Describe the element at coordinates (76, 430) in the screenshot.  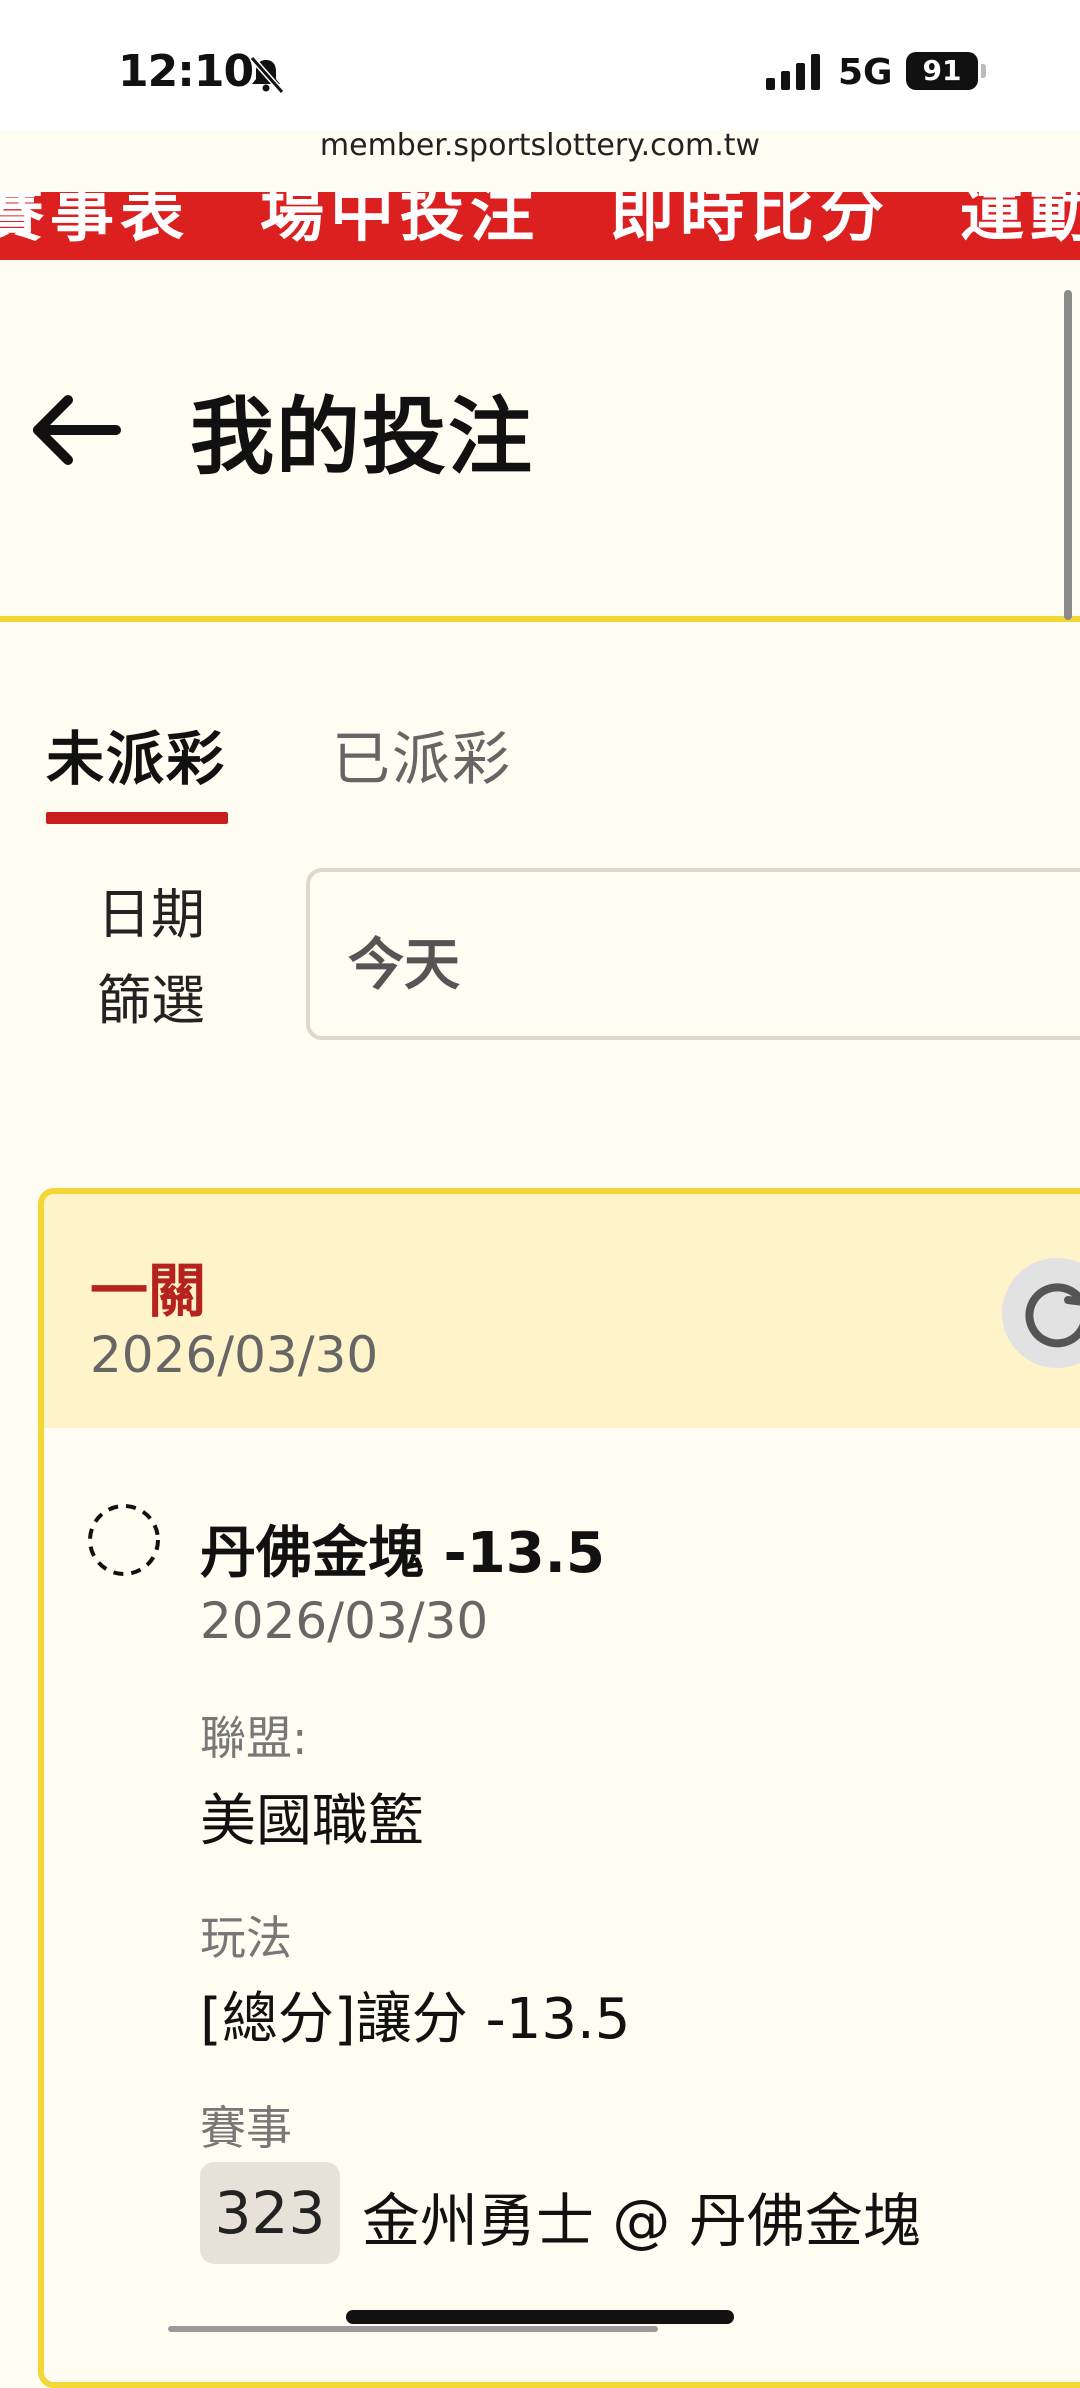
I see `back-arrow-icon` at that location.